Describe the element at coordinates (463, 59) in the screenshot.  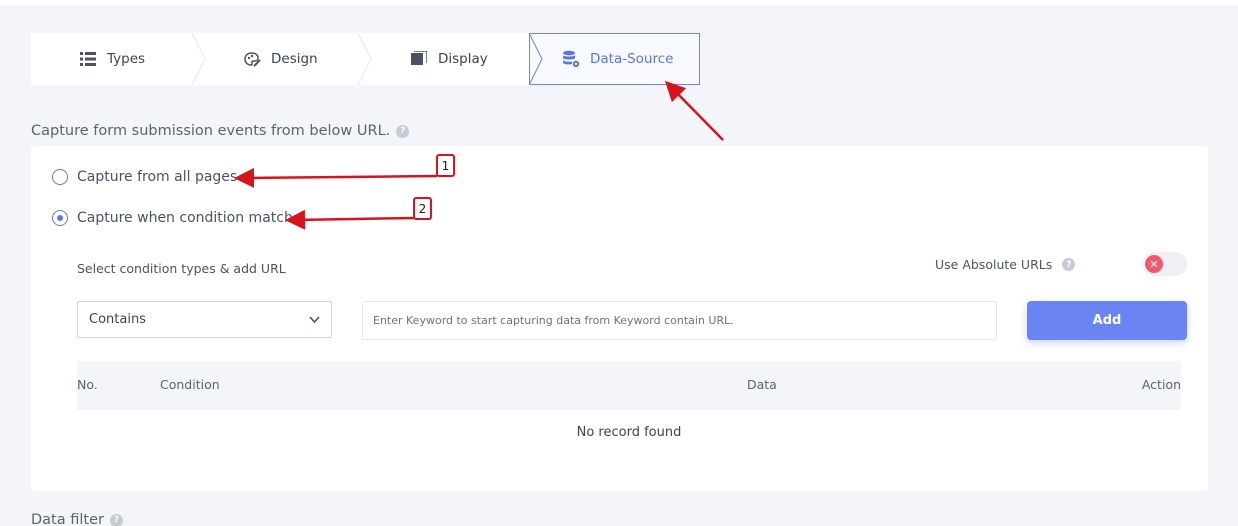
I see `tab-display-label: Display` at that location.